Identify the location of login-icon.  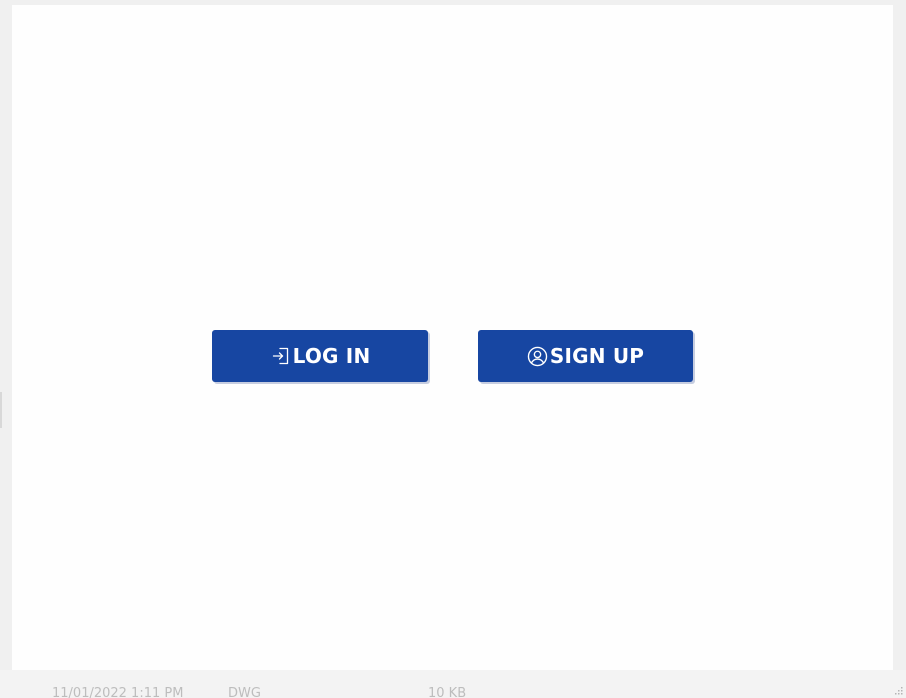
(281, 356).